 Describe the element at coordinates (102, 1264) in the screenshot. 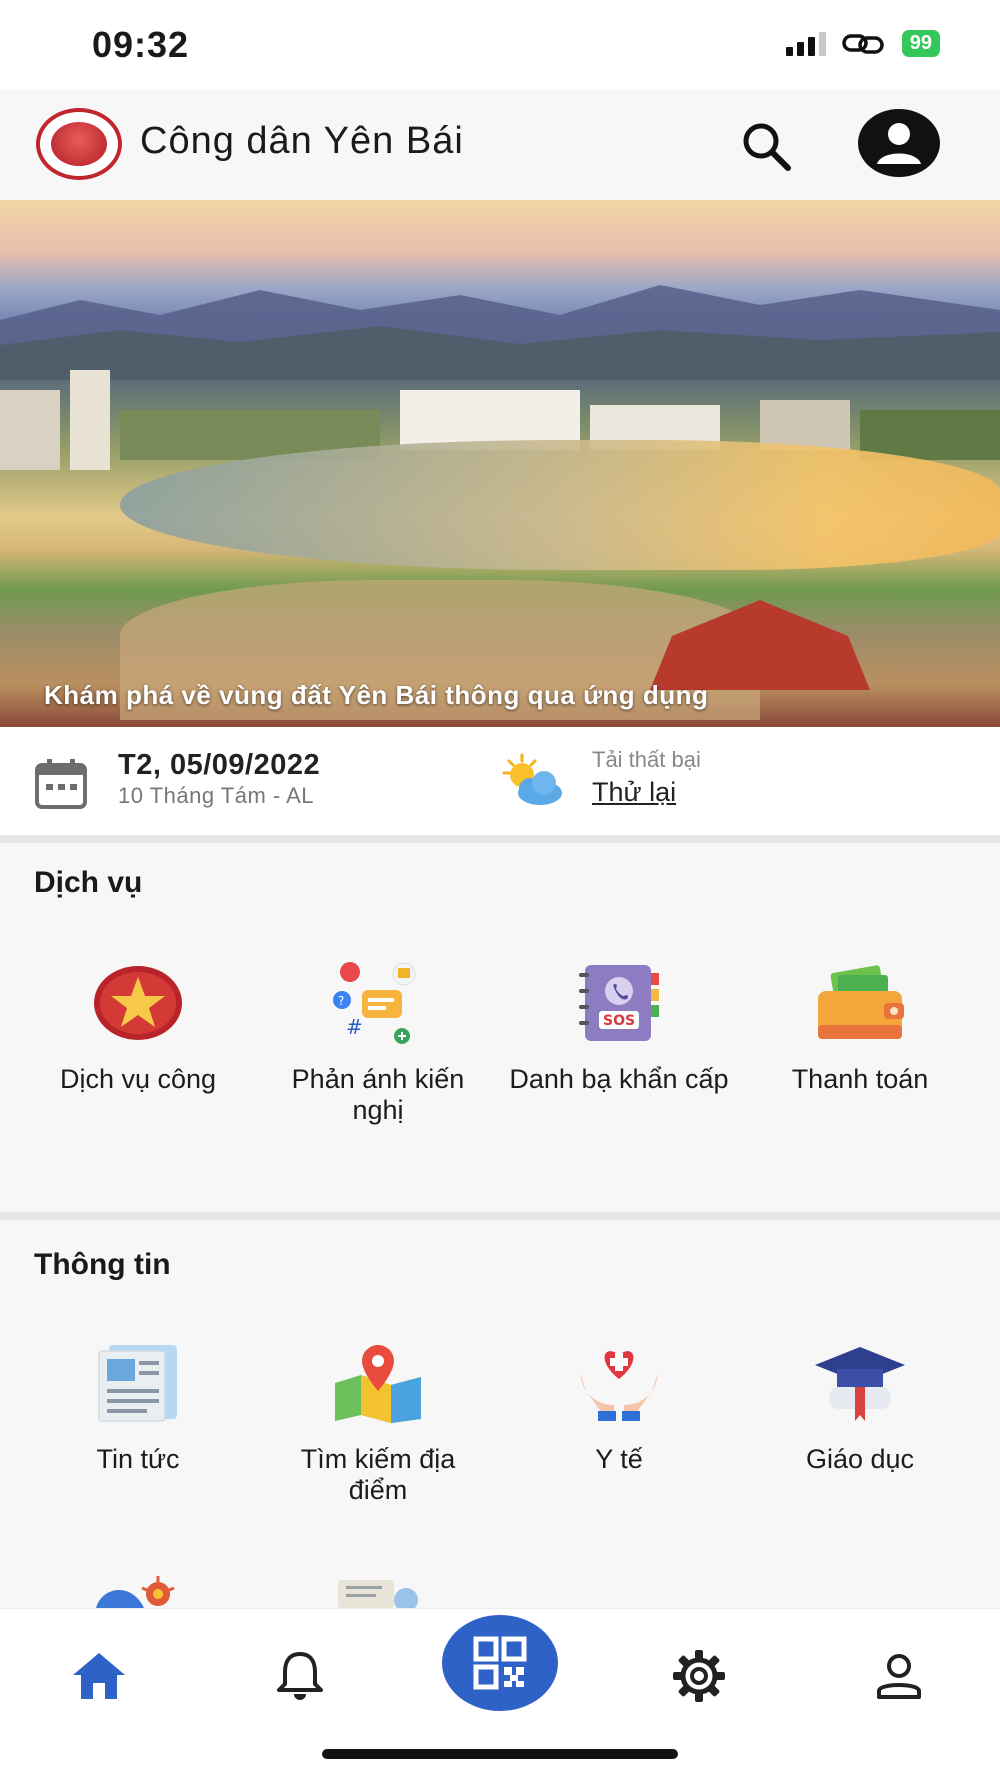

I see `information-title: Thông tin` at that location.